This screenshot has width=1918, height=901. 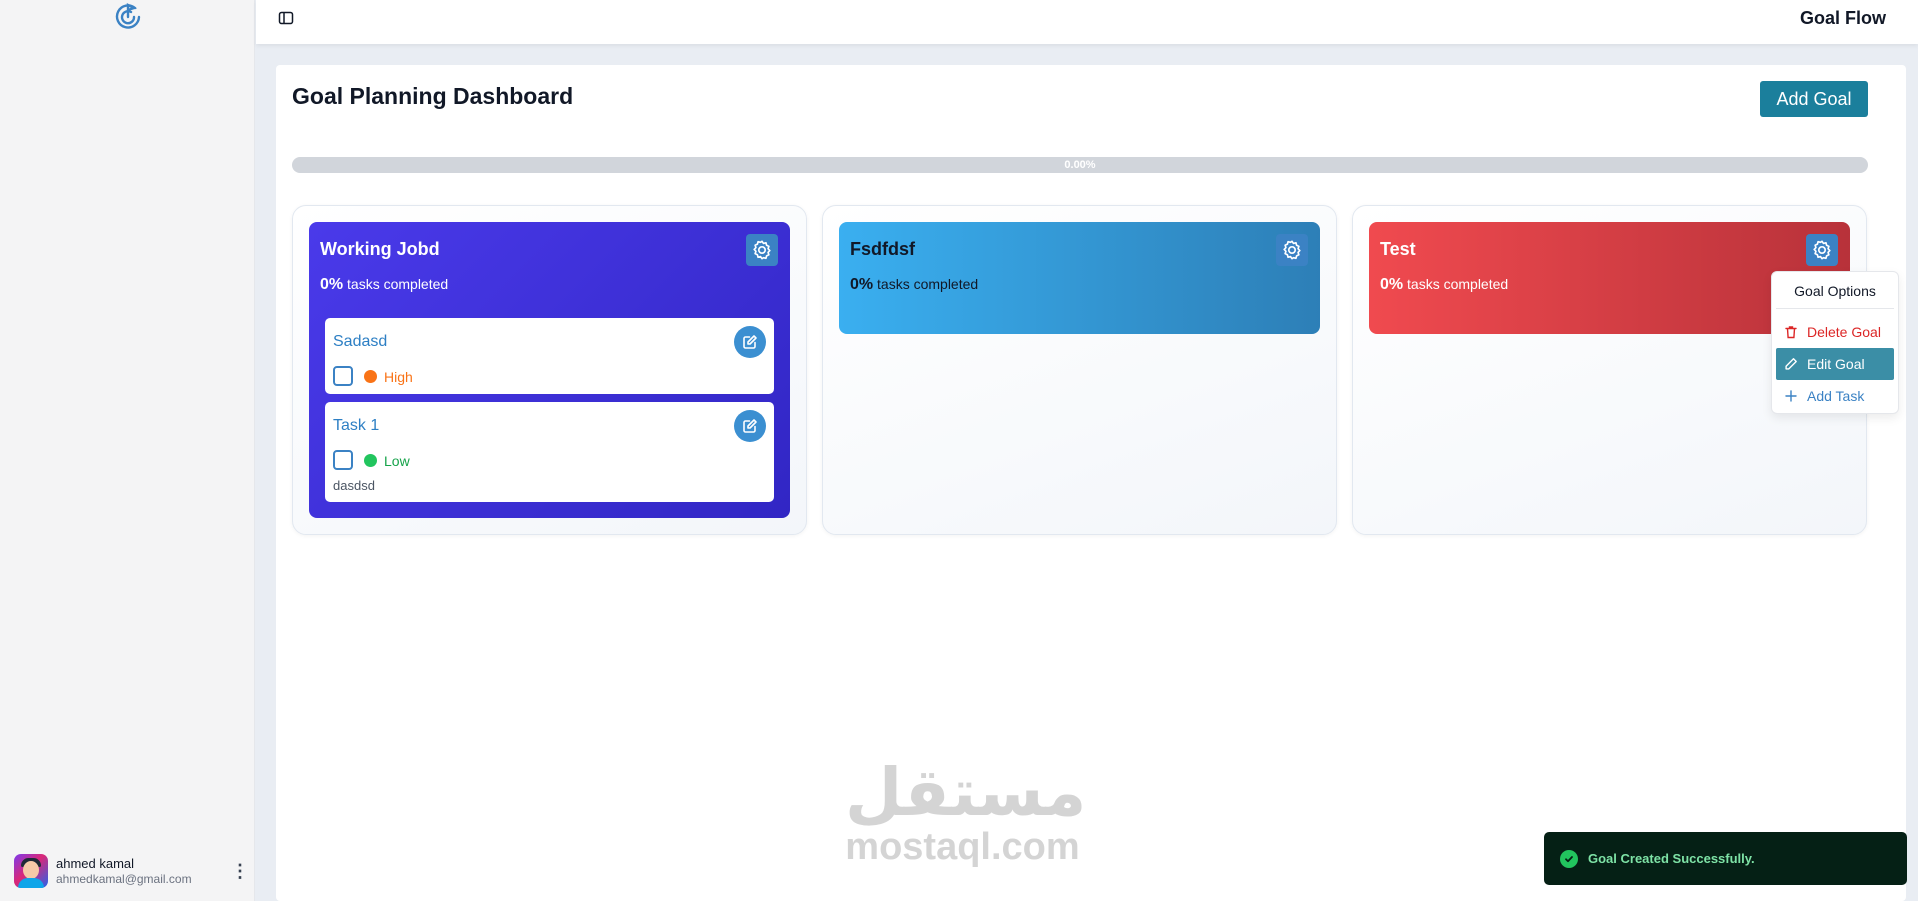 I want to click on more-vertical-icon: ⋮, so click(x=240, y=871).